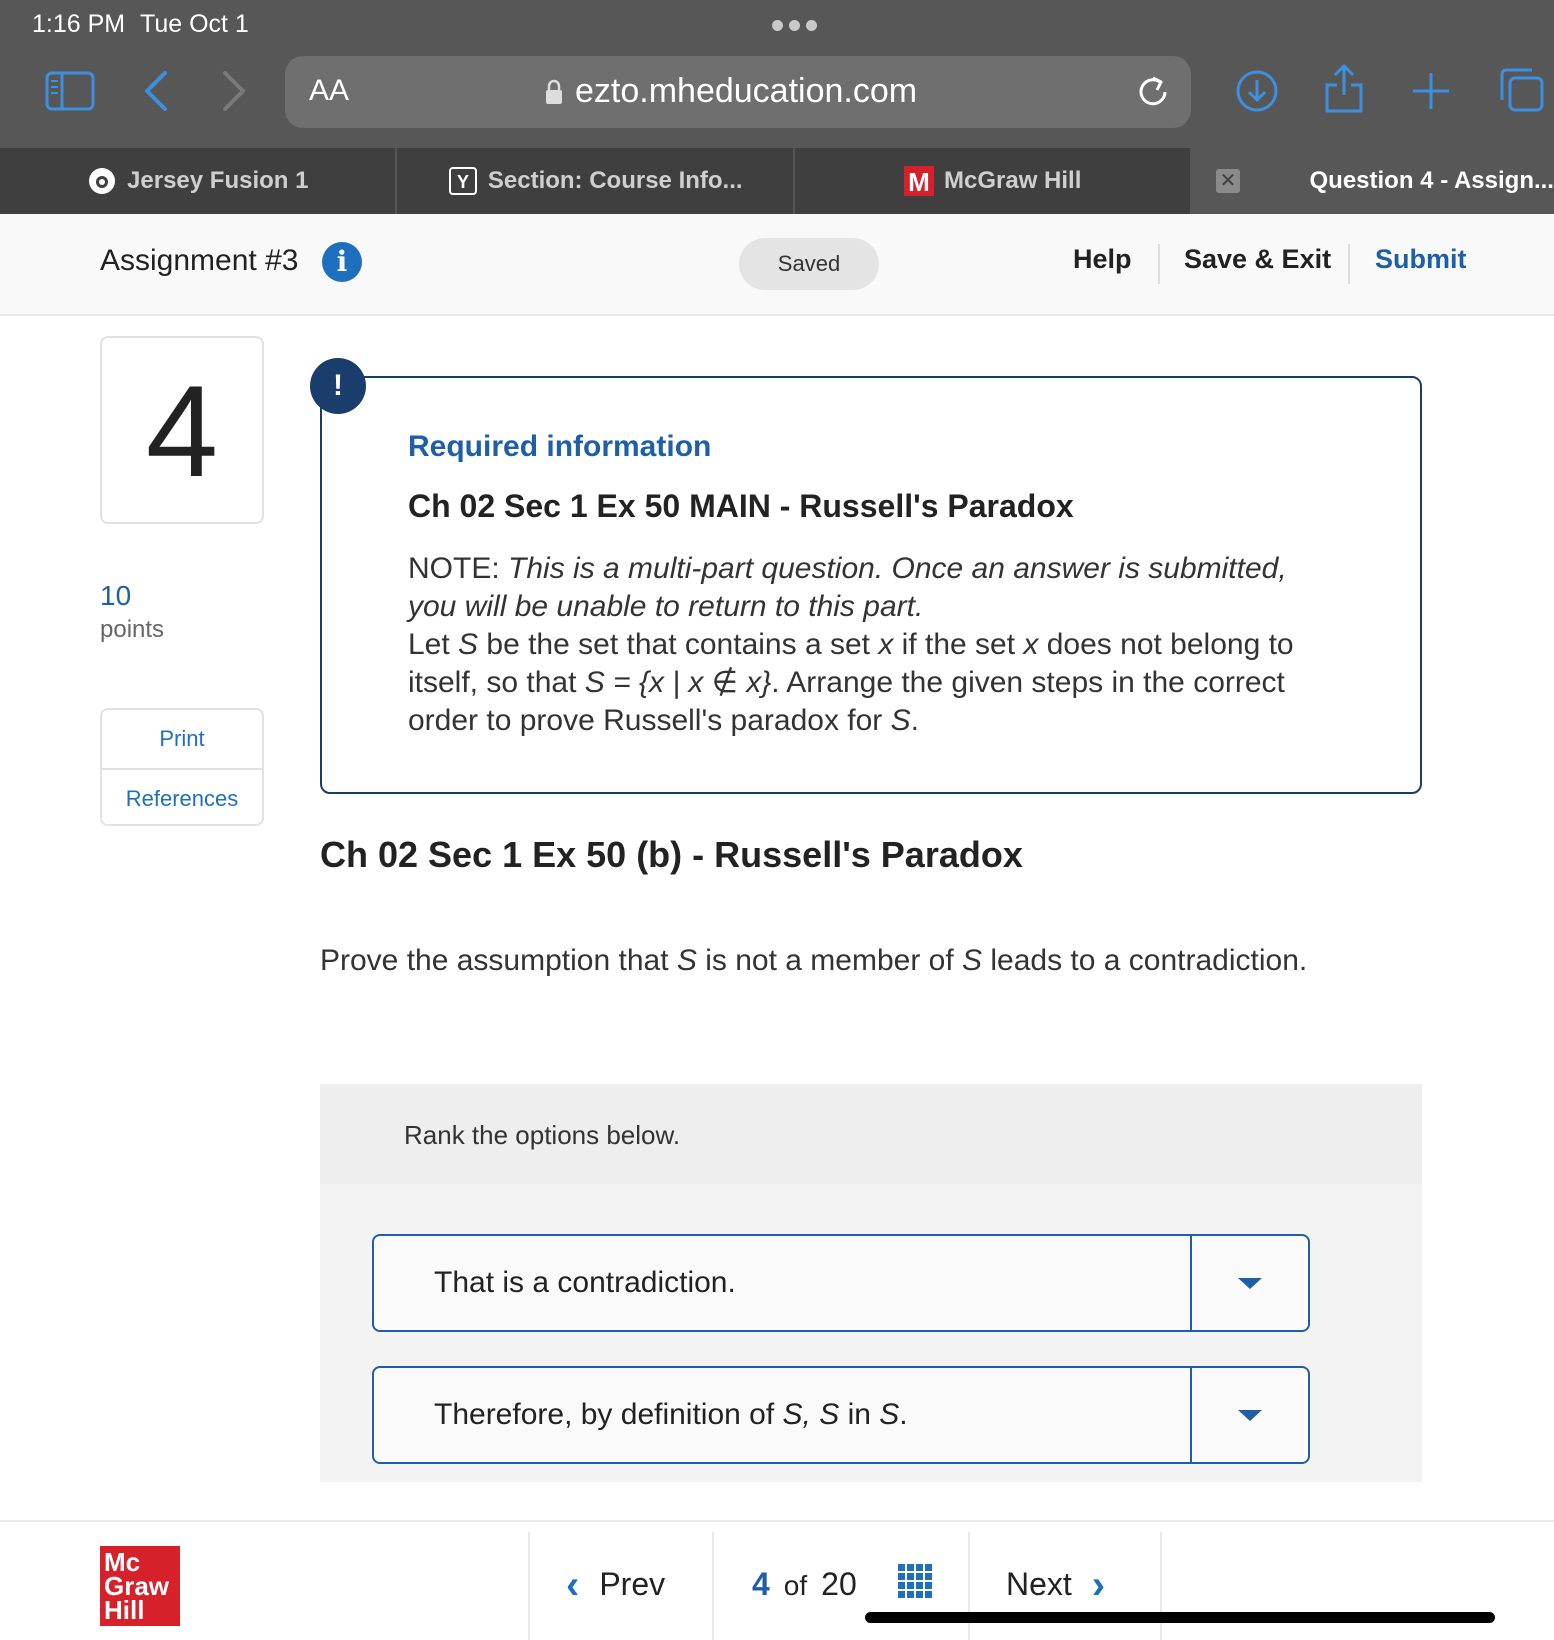 This screenshot has width=1554, height=1640. What do you see at coordinates (608, 1414) in the screenshot?
I see `option-text: Therefore, by definition of` at bounding box center [608, 1414].